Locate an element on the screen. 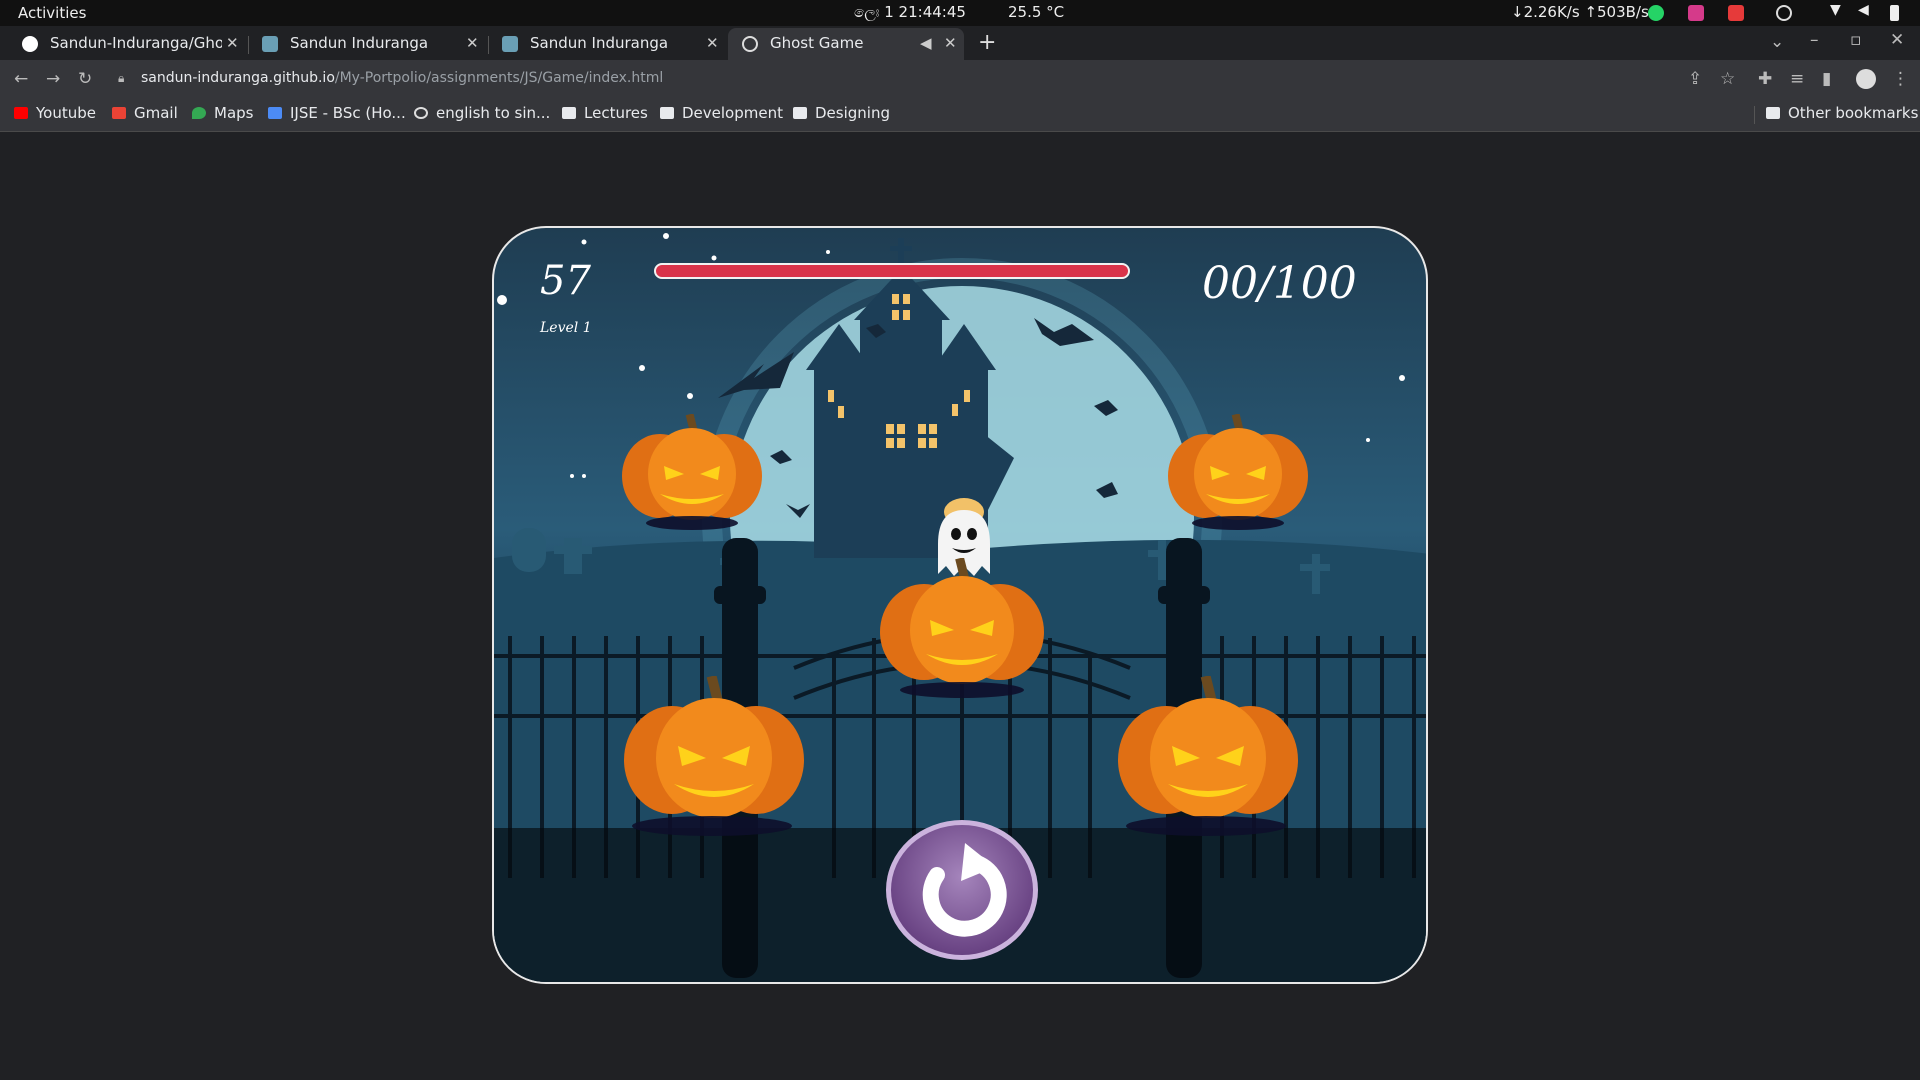 This screenshot has height=1080, width=1920. extensions-icon: ✚ is located at coordinates (1765, 79).